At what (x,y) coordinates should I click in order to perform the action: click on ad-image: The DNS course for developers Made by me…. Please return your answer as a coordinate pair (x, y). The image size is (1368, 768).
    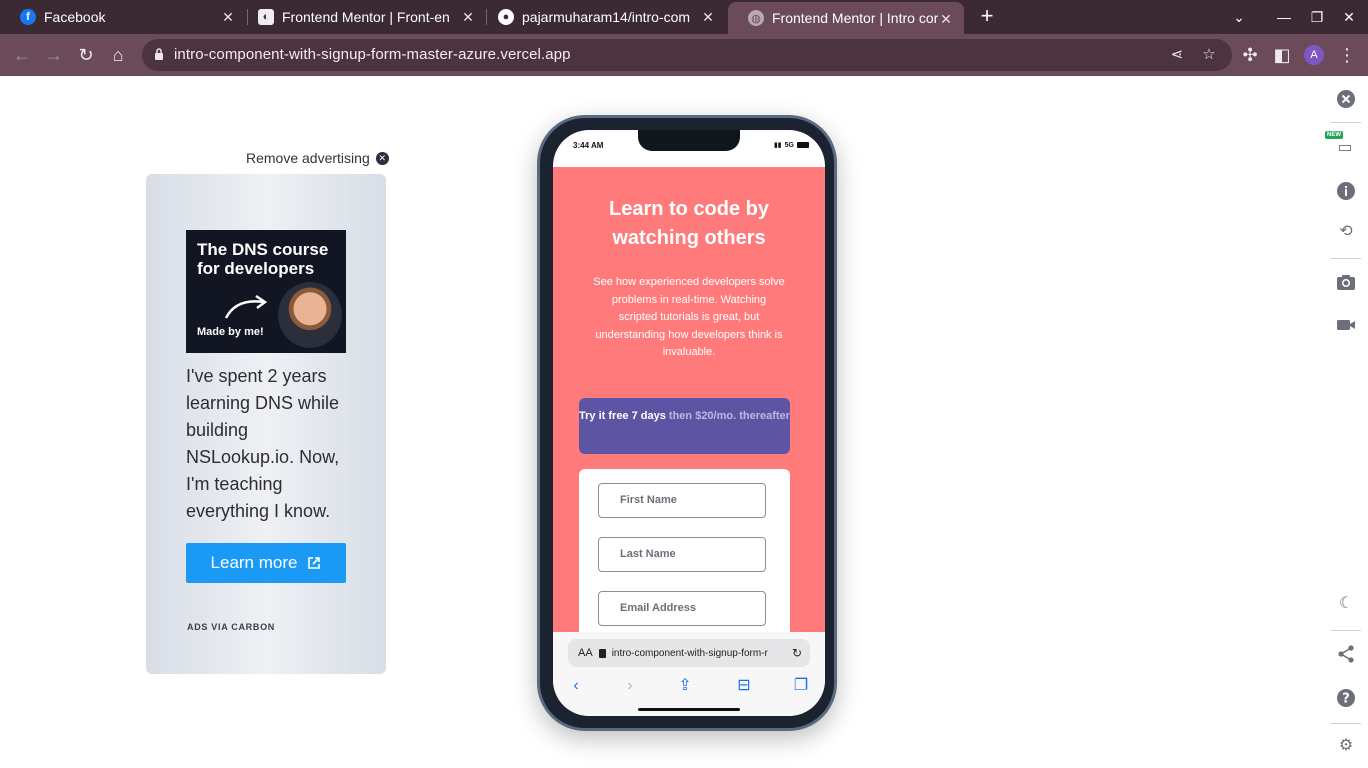
    Looking at the image, I should click on (266, 291).